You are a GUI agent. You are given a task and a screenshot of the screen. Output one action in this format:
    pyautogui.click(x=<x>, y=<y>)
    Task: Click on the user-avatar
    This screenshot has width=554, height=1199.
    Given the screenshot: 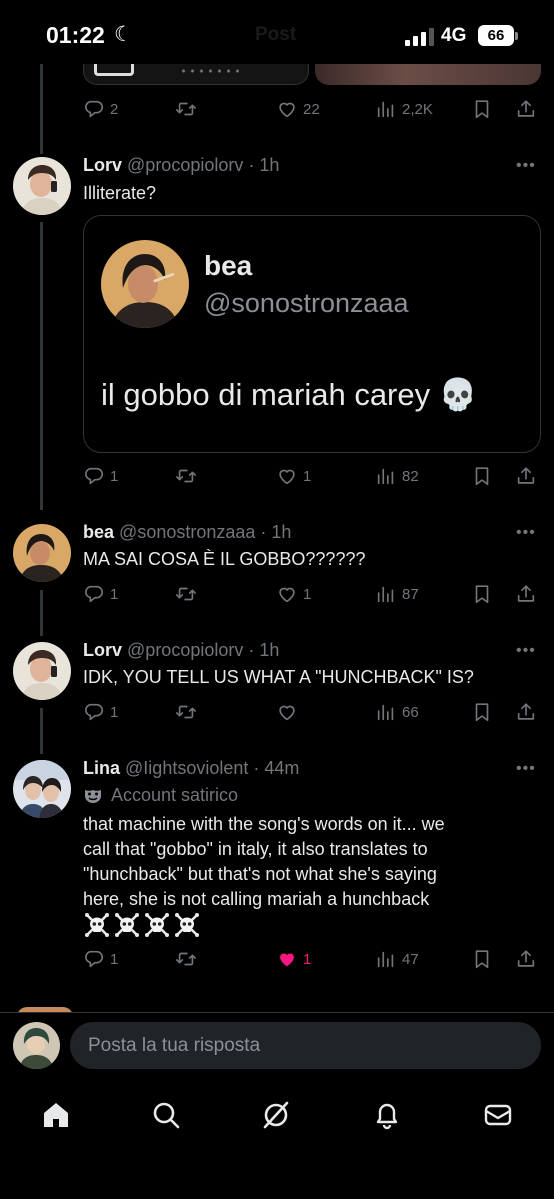 What is the action you would take?
    pyautogui.click(x=36, y=1045)
    